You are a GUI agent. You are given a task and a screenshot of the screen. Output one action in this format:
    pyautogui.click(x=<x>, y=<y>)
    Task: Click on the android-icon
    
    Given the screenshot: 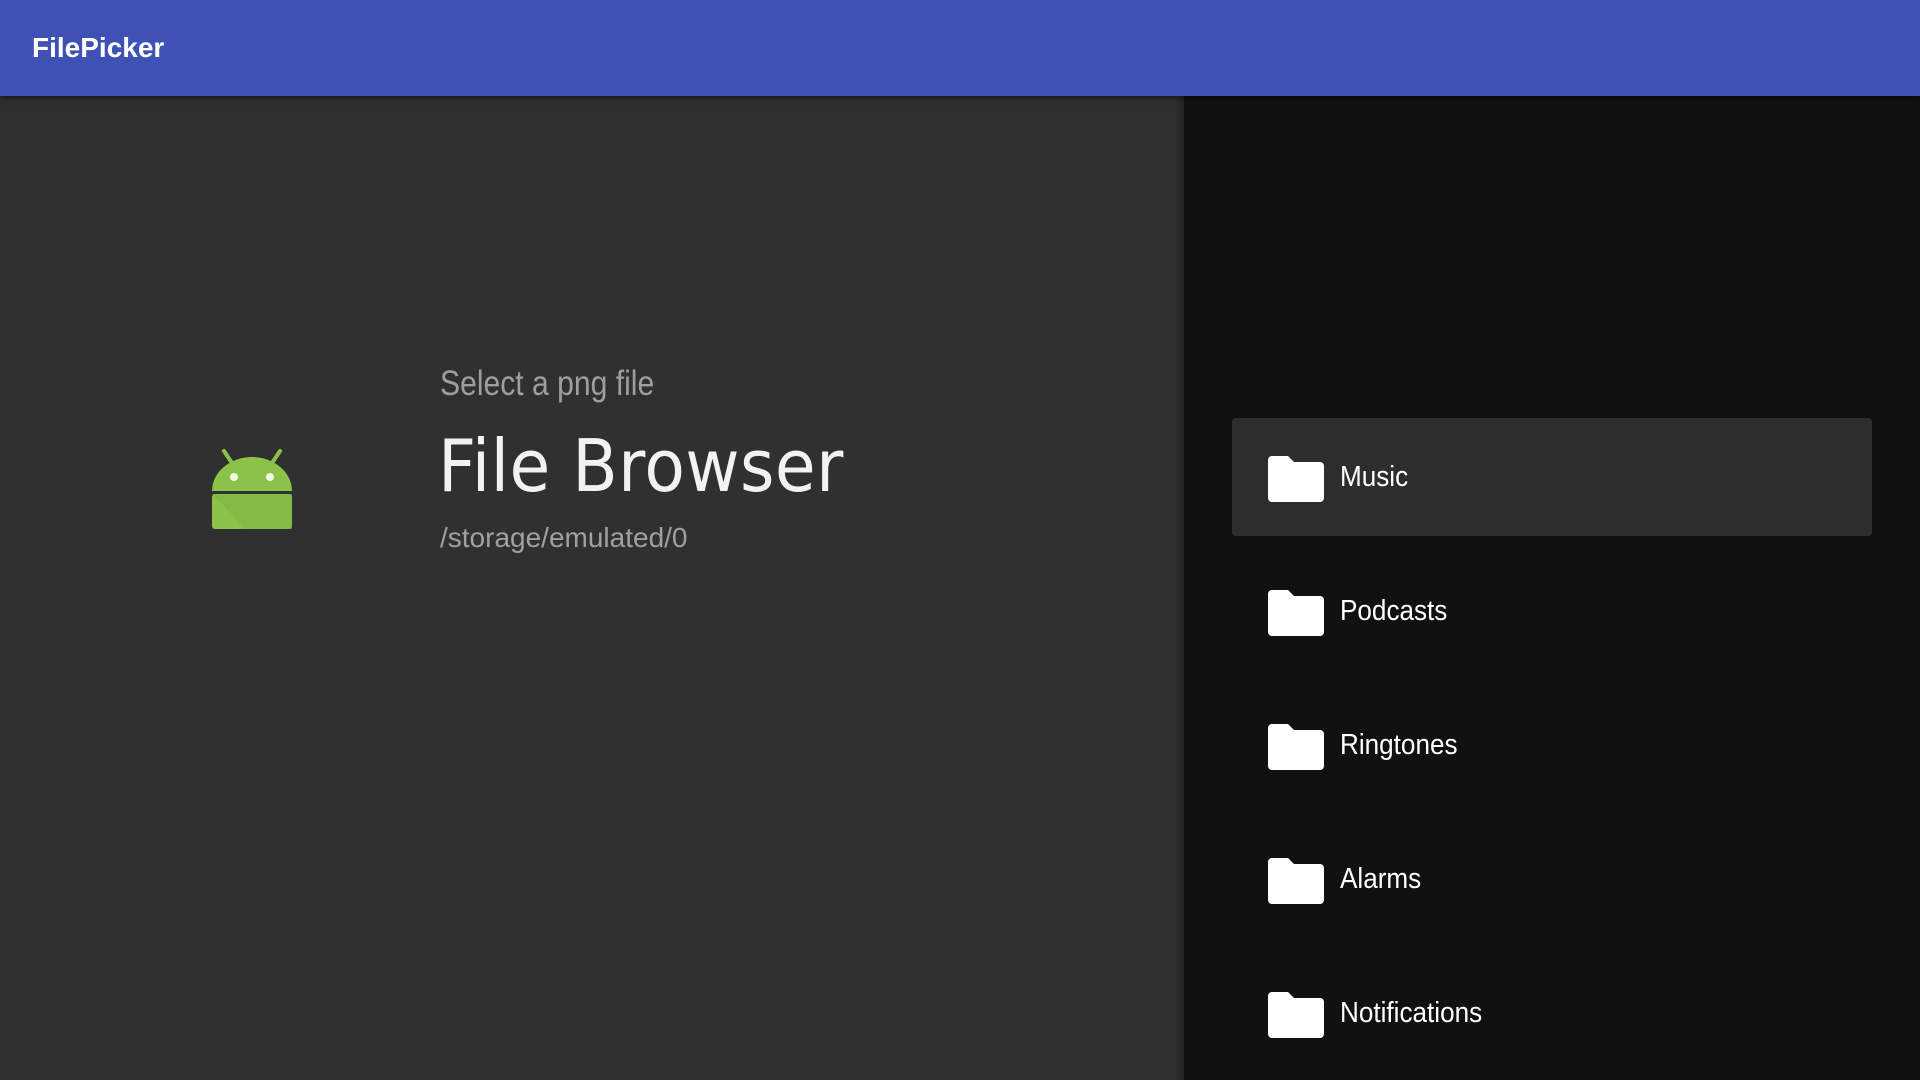 What is the action you would take?
    pyautogui.click(x=252, y=489)
    